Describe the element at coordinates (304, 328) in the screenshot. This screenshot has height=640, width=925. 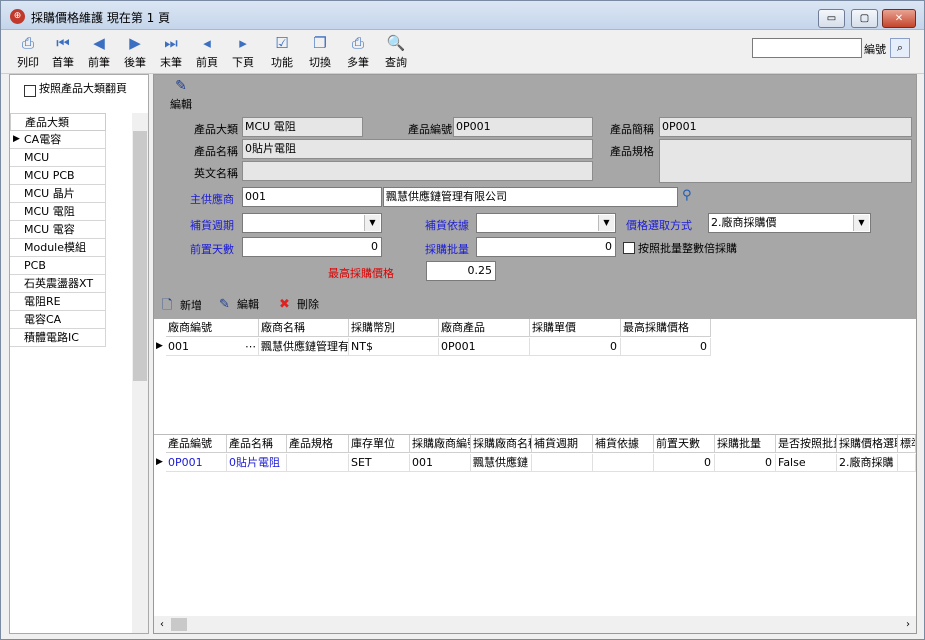
I see `column-header: 廠商名稱` at that location.